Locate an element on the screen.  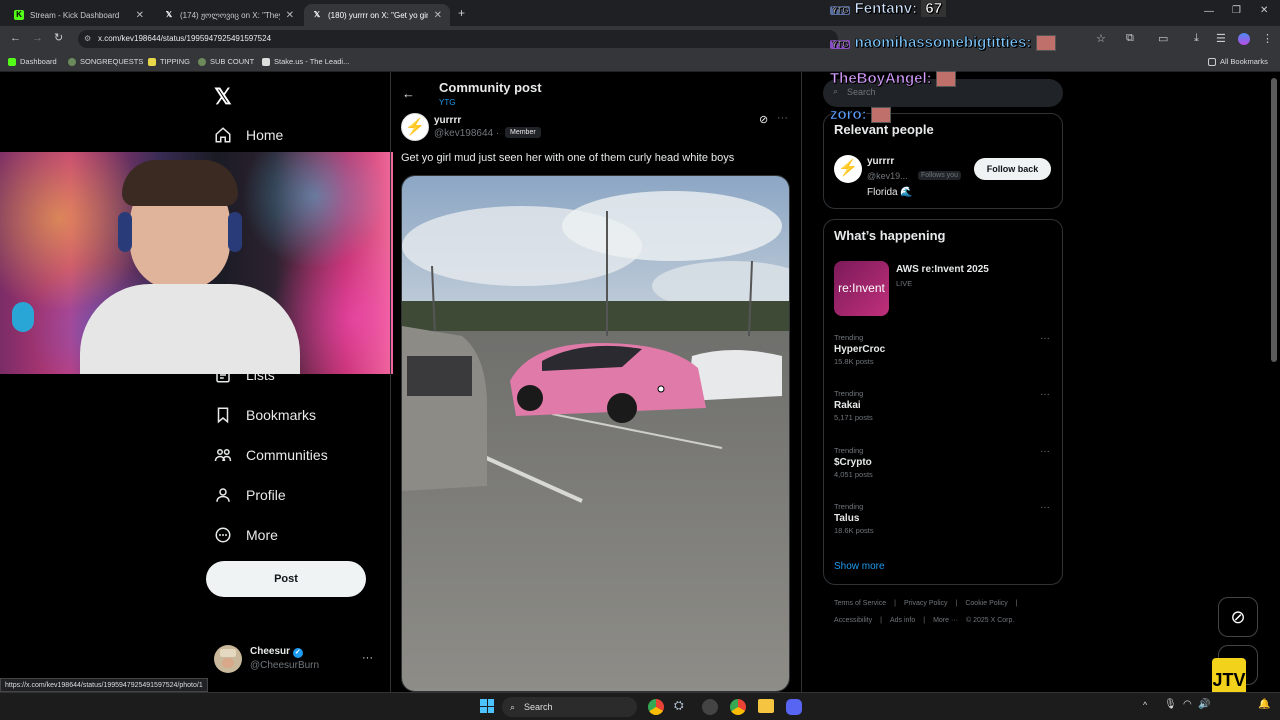
decor-ball is located at coordinates (23, 317).